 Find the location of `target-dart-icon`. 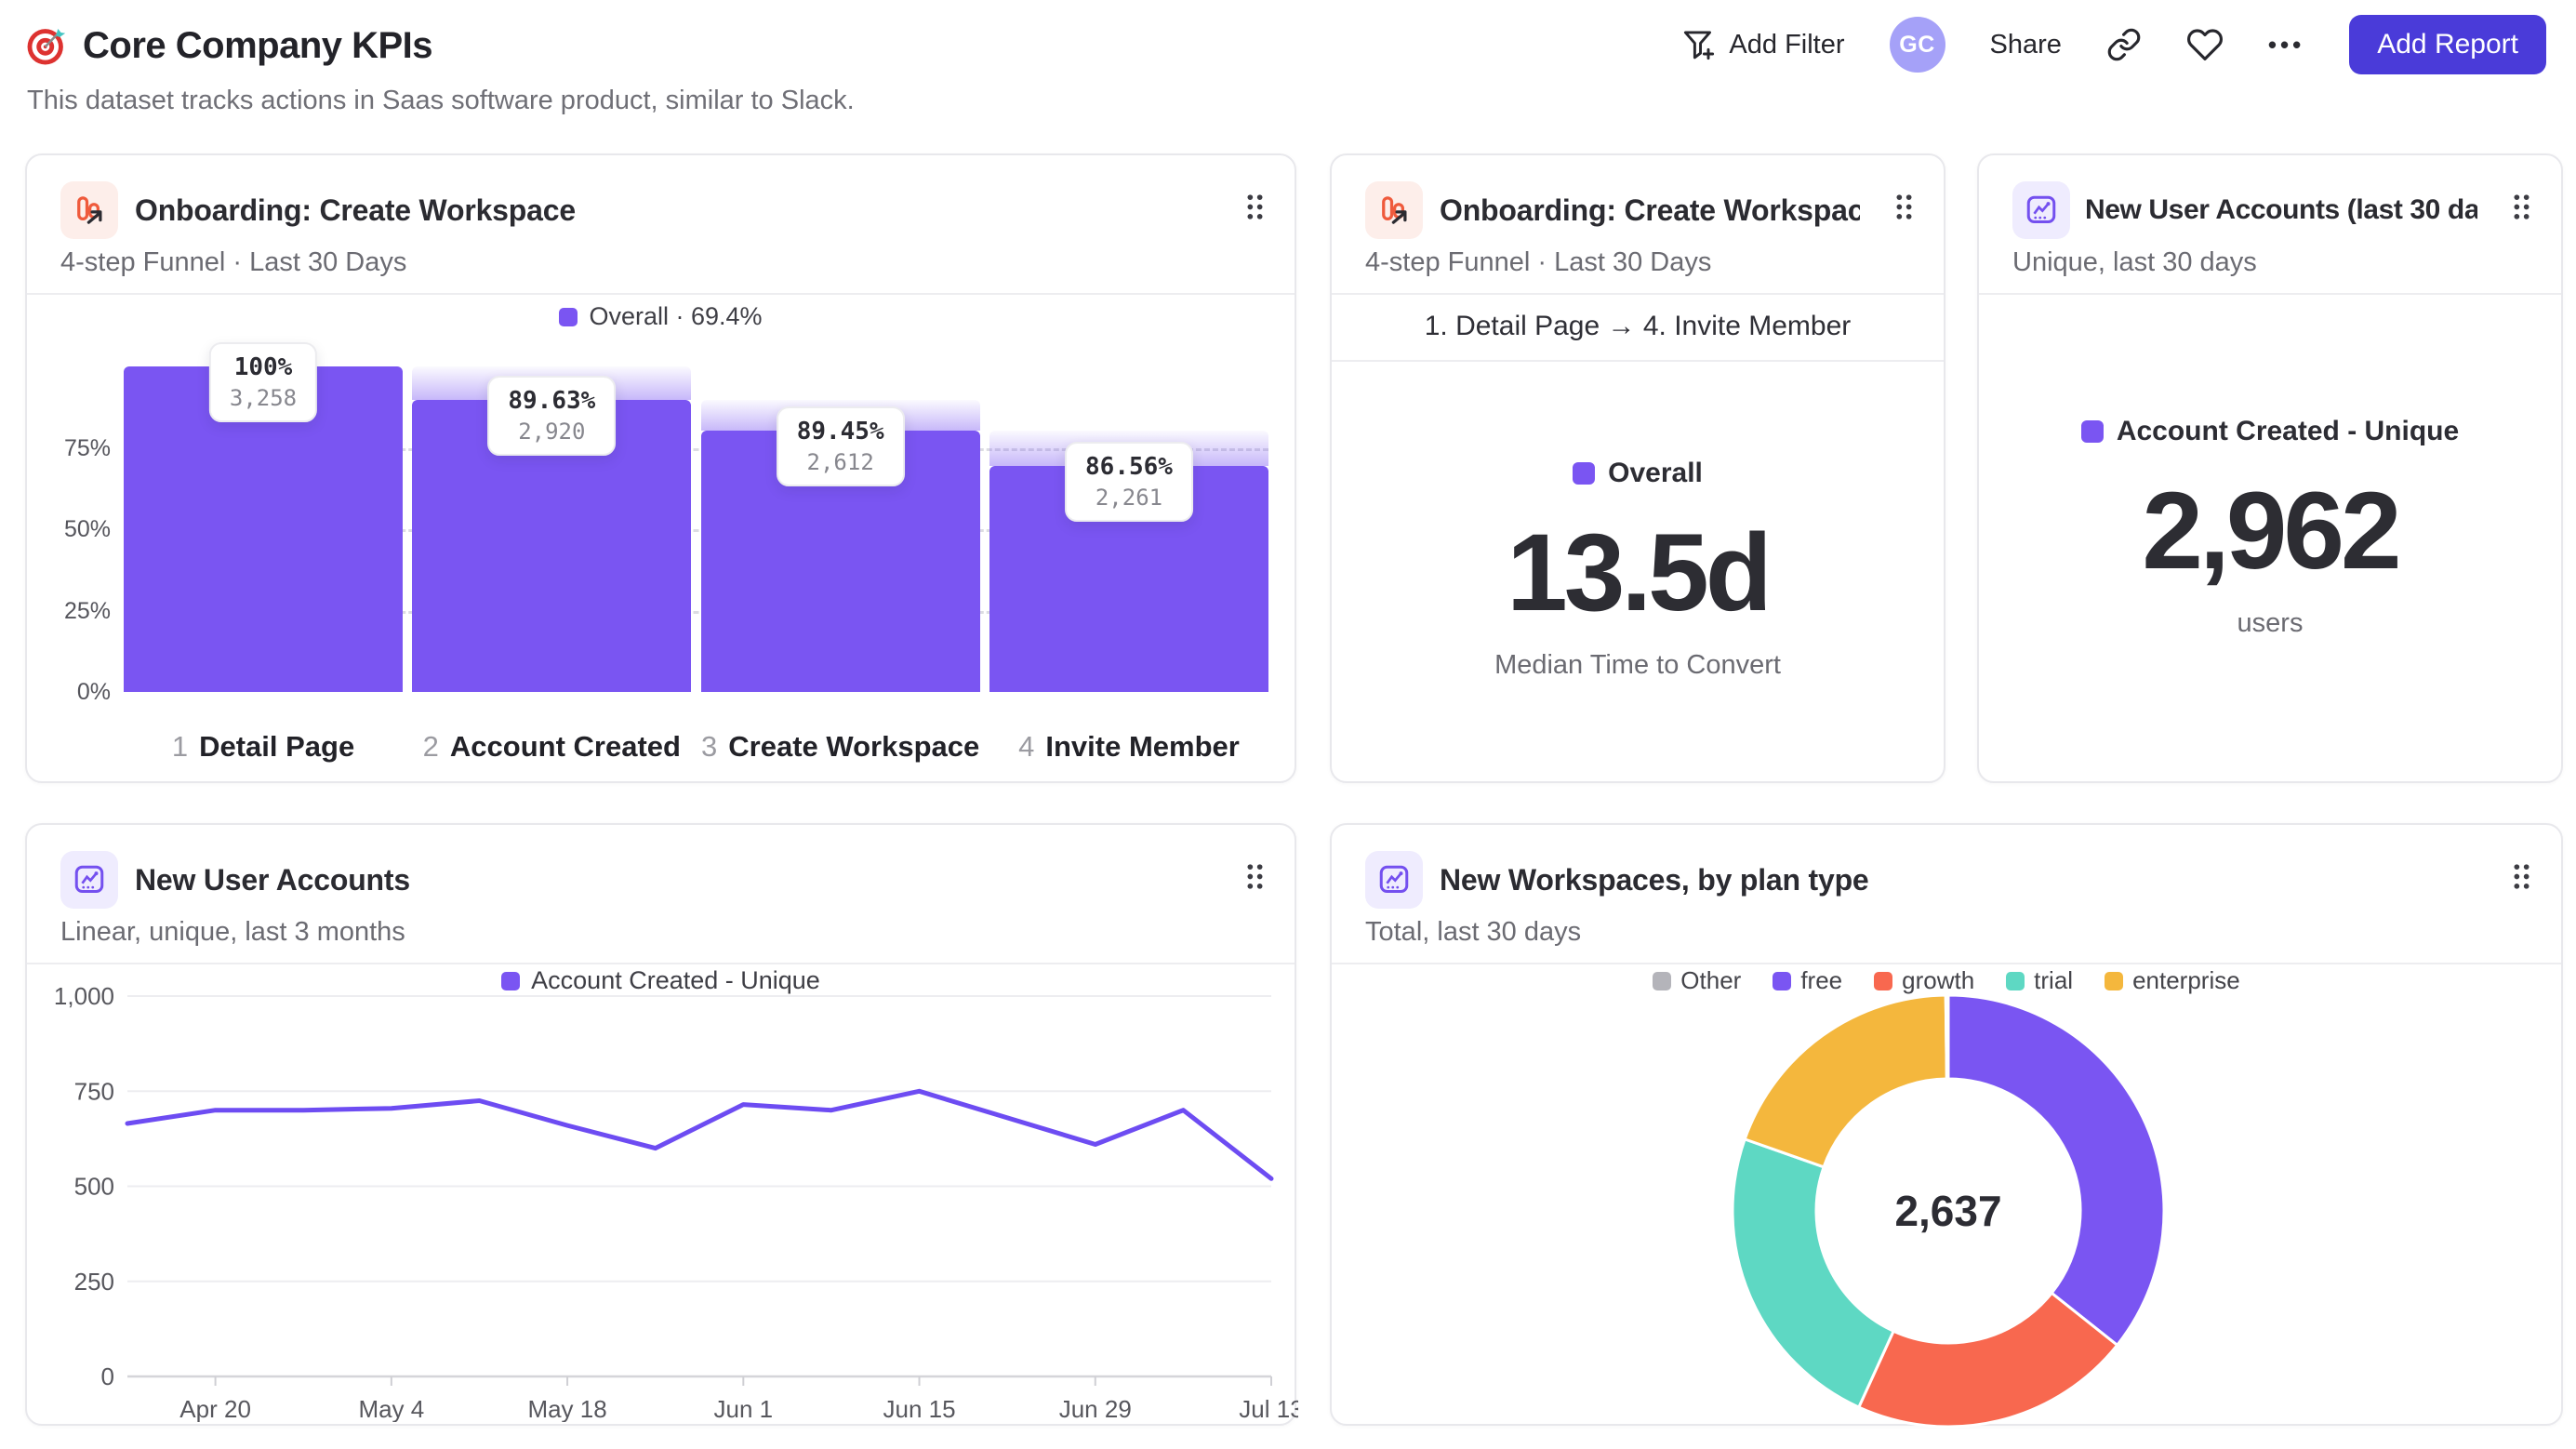

target-dart-icon is located at coordinates (46, 46).